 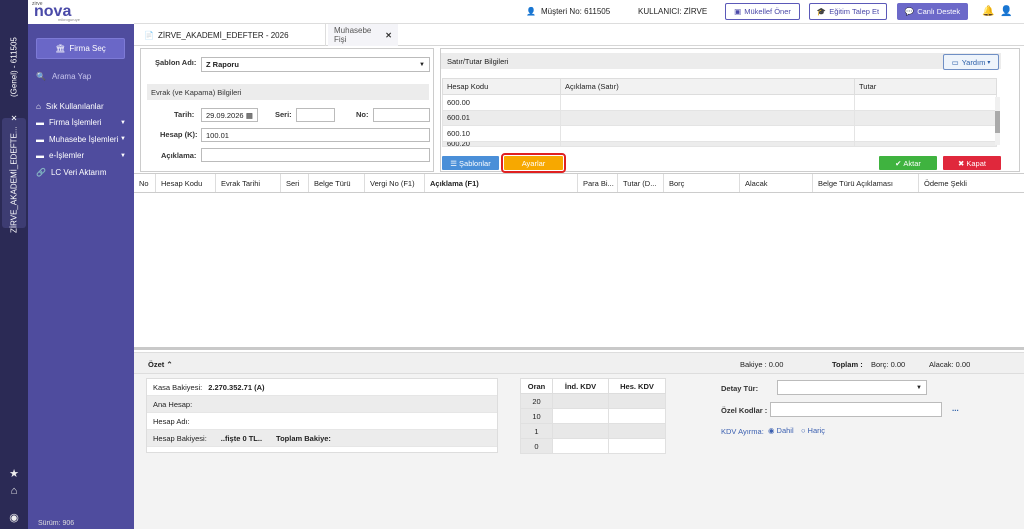 What do you see at coordinates (579, 348) in the screenshot?
I see `horizontal-scrollbar` at bounding box center [579, 348].